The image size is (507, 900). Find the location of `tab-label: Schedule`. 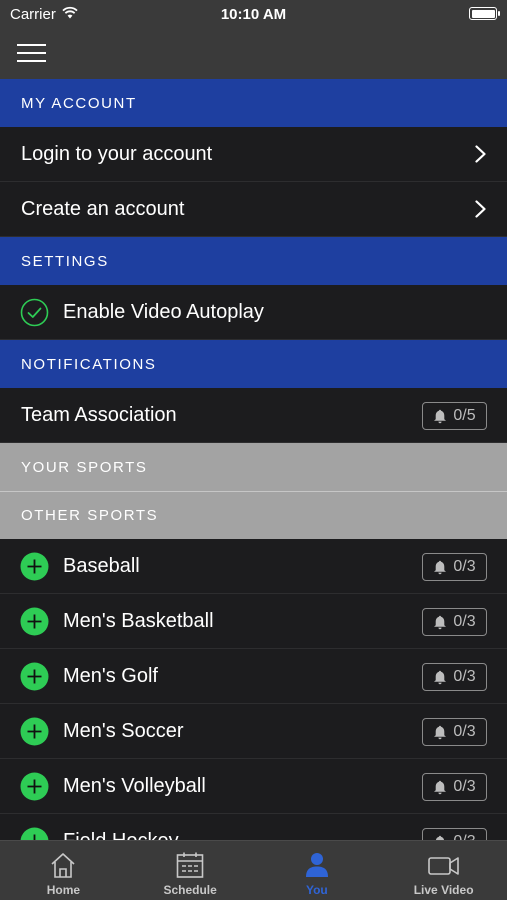

tab-label: Schedule is located at coordinates (190, 890).